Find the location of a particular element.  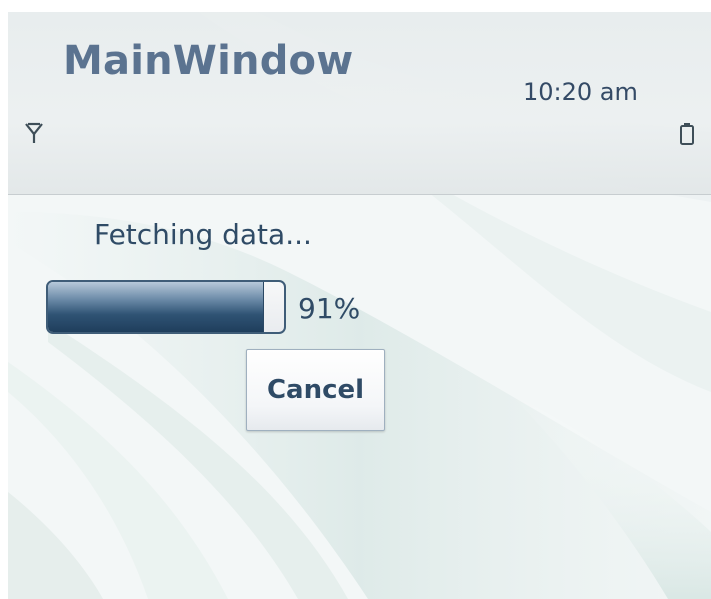

cancel-button-label: Cancel is located at coordinates (315, 390).